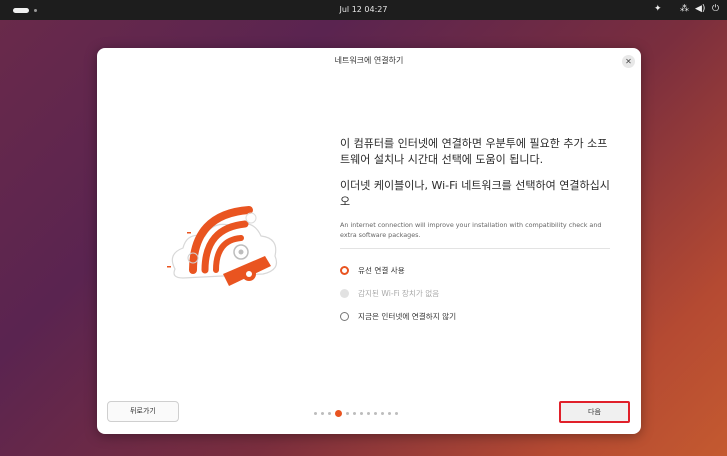  I want to click on option-no-internet: 지금은 인터넷에 연결하지 않기, so click(475, 316).